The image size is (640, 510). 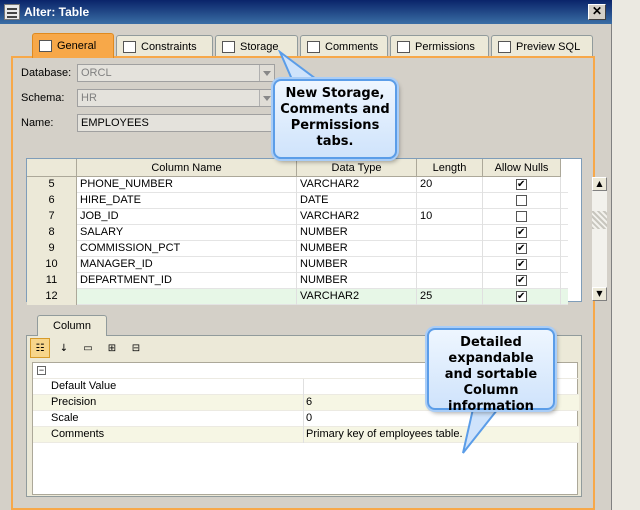 I want to click on property-value: 0, so click(x=309, y=418).